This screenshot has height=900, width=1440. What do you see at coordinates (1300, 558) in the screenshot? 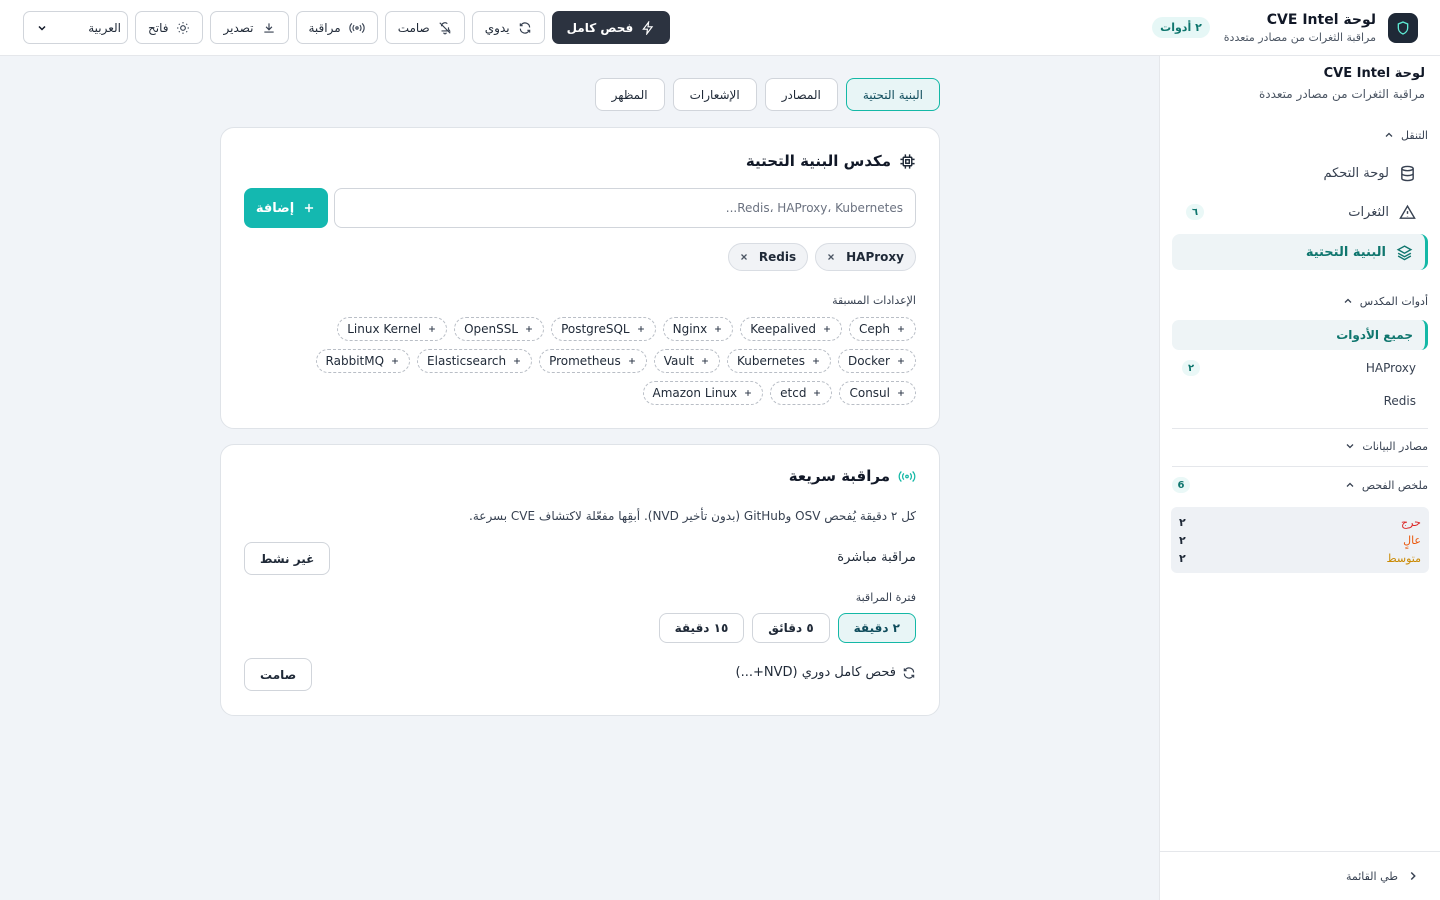
I see `summary-row-medium: متوسط ٢` at bounding box center [1300, 558].